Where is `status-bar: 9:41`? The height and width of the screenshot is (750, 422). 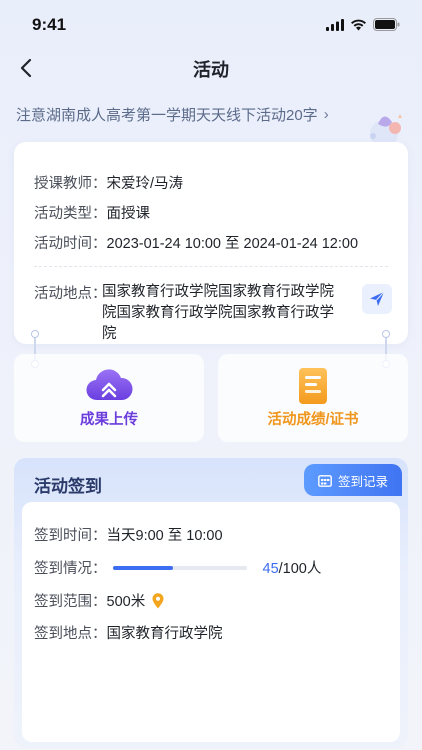 status-bar: 9:41 is located at coordinates (211, 24).